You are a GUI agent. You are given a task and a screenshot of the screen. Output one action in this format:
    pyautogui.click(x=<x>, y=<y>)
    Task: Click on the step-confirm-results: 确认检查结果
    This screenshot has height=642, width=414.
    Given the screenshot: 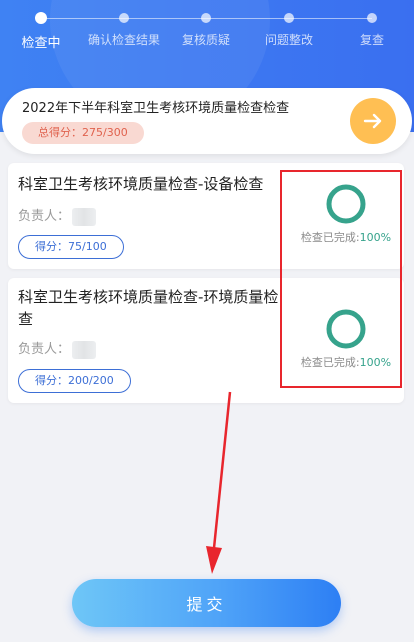 What is the action you would take?
    pyautogui.click(x=124, y=28)
    